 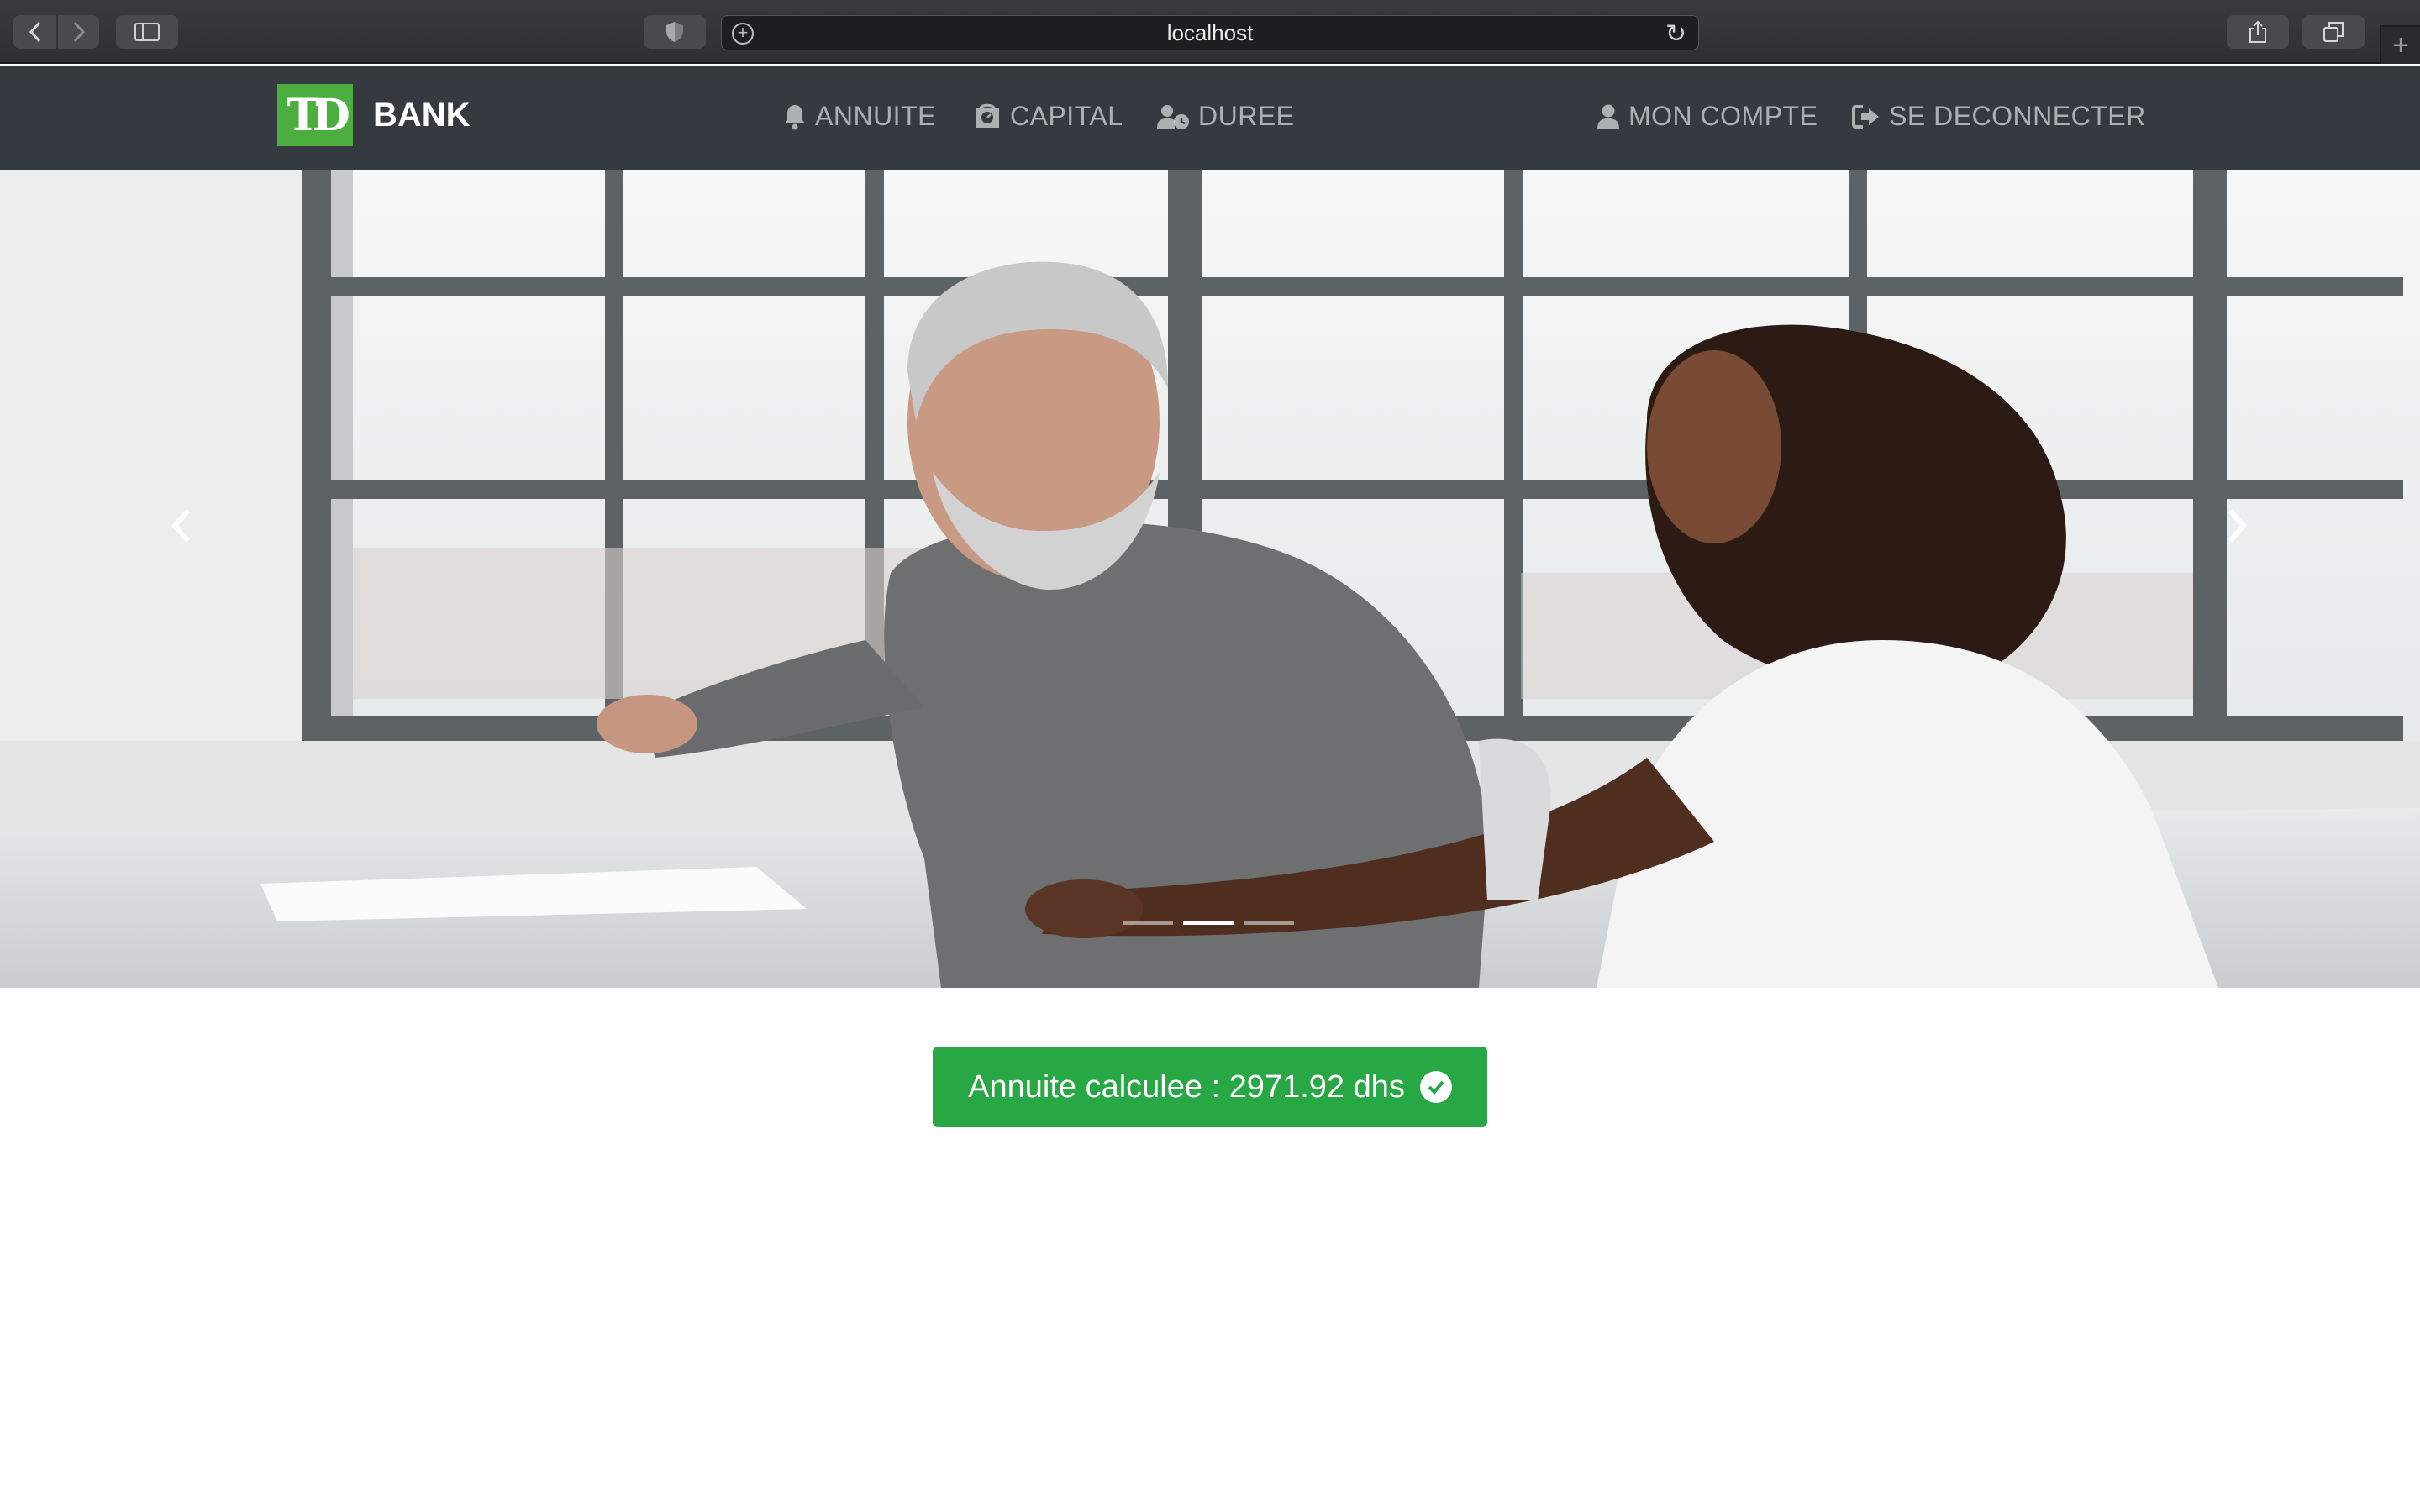 What do you see at coordinates (1676, 34) in the screenshot?
I see `reload-icon: ↻` at bounding box center [1676, 34].